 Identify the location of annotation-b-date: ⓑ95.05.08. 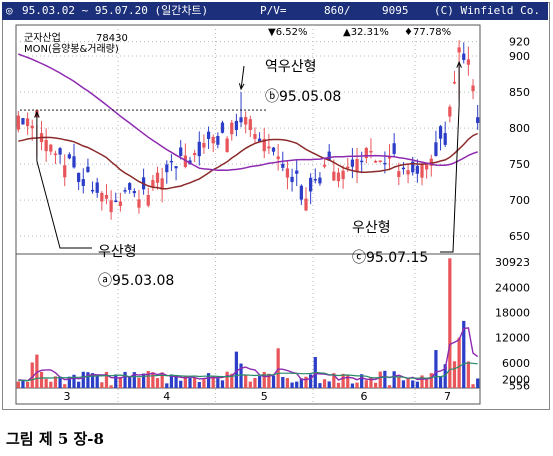
(303, 97).